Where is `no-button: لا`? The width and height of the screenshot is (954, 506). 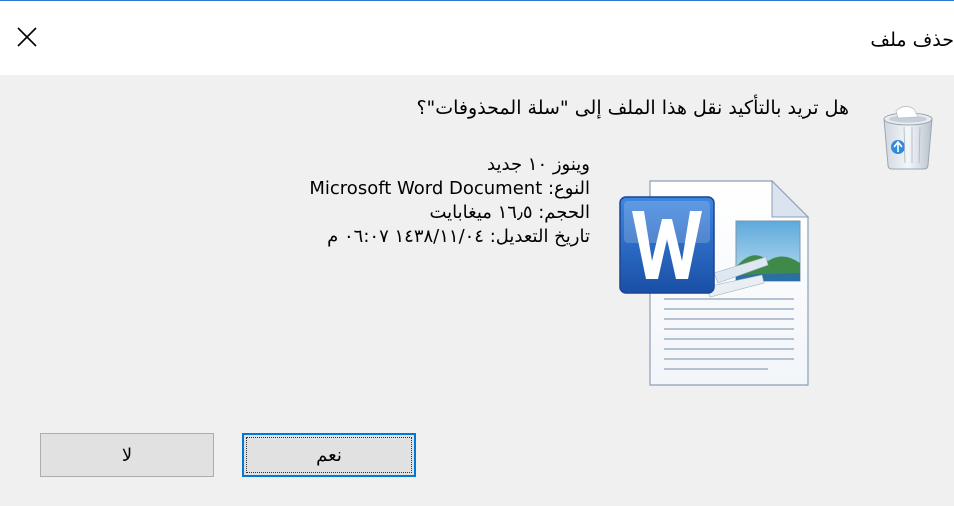
no-button: لا is located at coordinates (127, 455).